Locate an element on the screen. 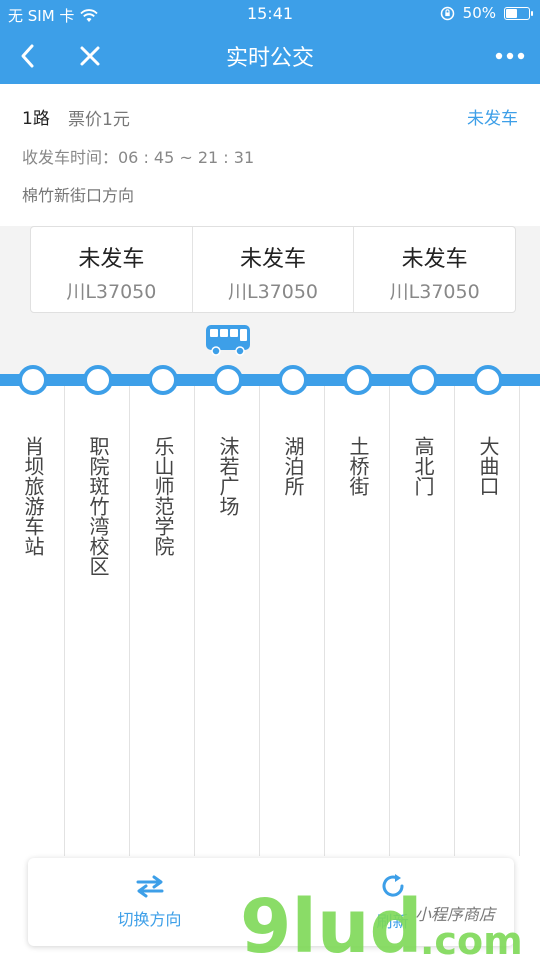 The height and width of the screenshot is (960, 540). nav-bar: 实时公交 is located at coordinates (270, 56).